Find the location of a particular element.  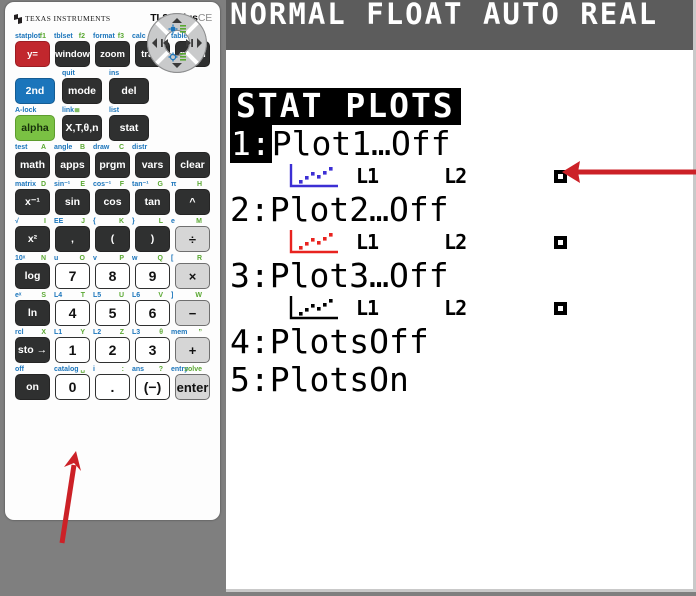

alpha-function-label: : is located at coordinates (122, 369).